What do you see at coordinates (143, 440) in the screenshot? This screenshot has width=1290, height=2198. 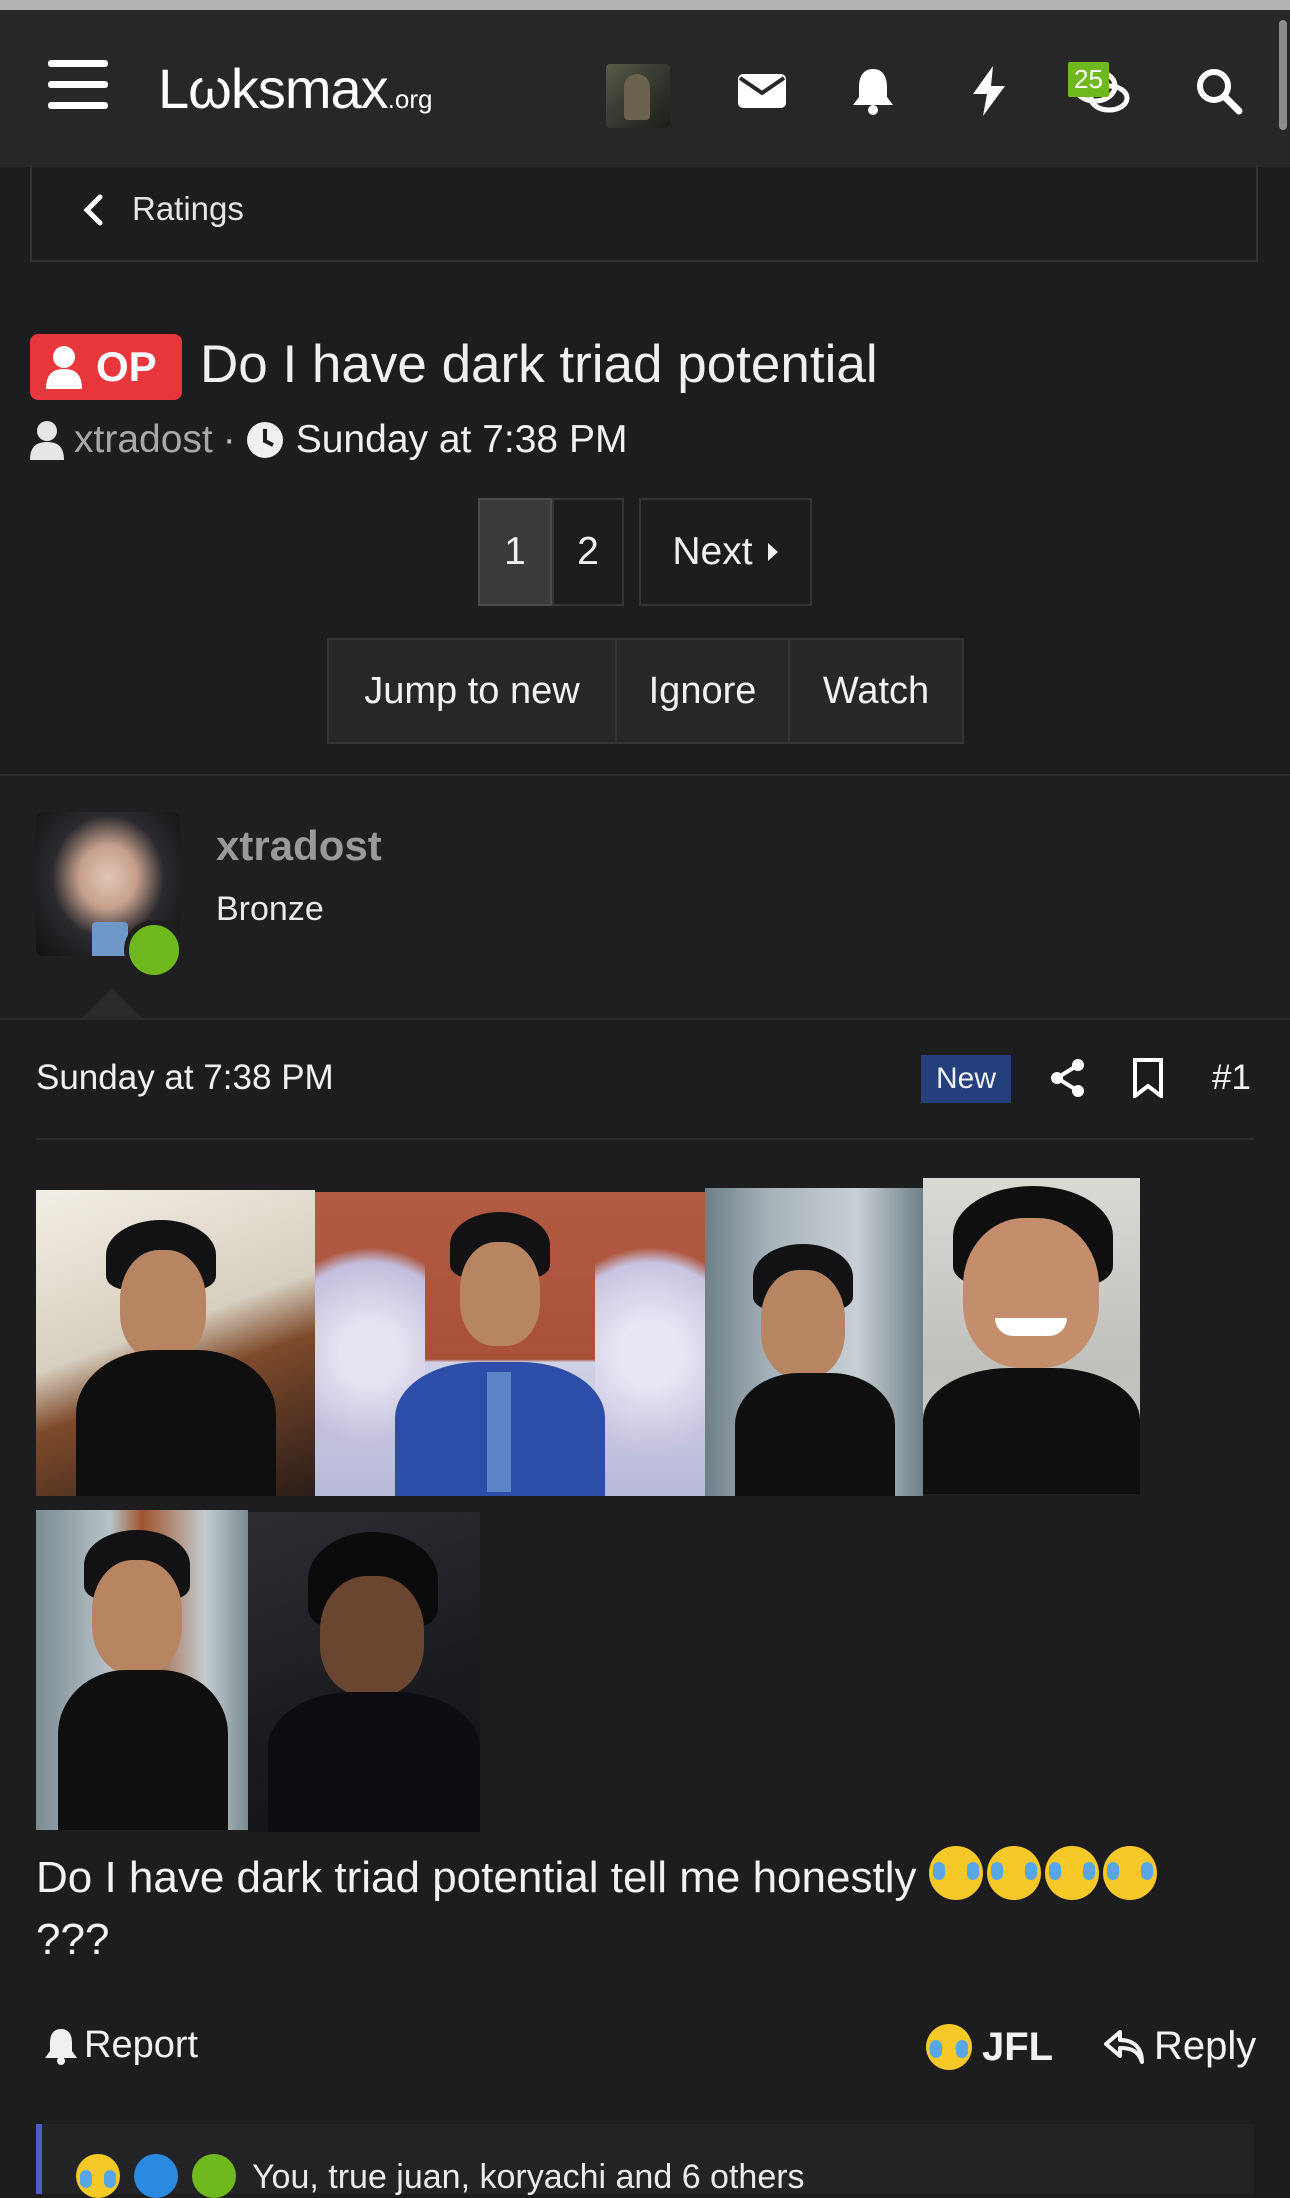 I see `thread-author: xtradost` at bounding box center [143, 440].